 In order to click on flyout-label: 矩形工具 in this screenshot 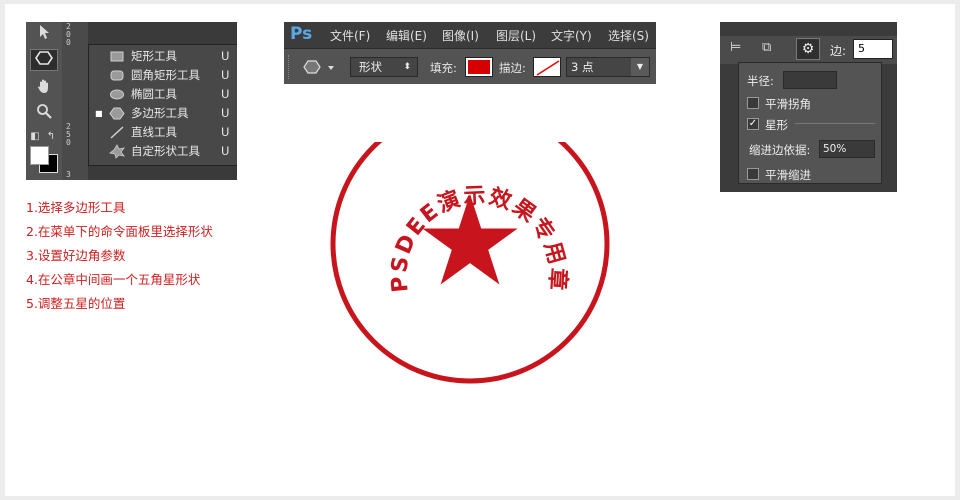, I will do `click(154, 56)`.